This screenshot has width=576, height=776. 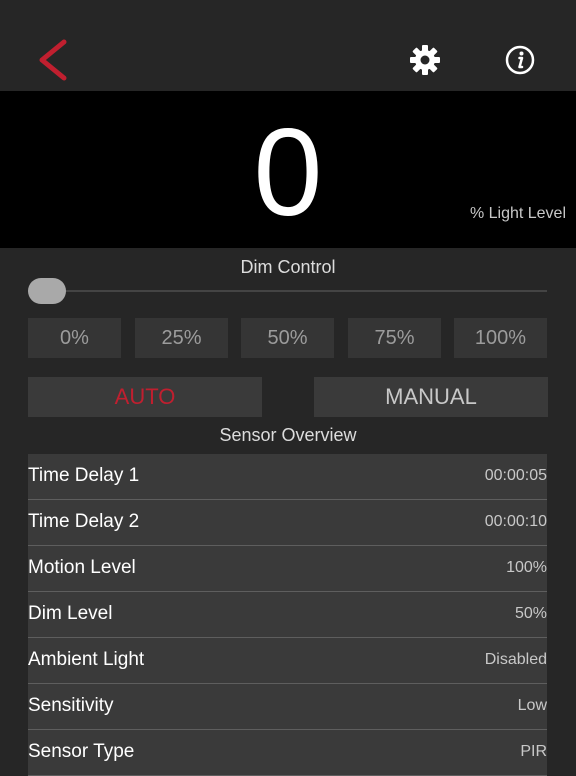 I want to click on row-label: Sensitivity, so click(x=71, y=705).